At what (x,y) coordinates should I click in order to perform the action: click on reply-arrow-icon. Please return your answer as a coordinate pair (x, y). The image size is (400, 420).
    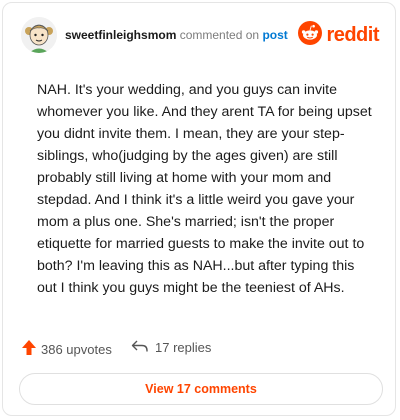
    Looking at the image, I should click on (140, 347).